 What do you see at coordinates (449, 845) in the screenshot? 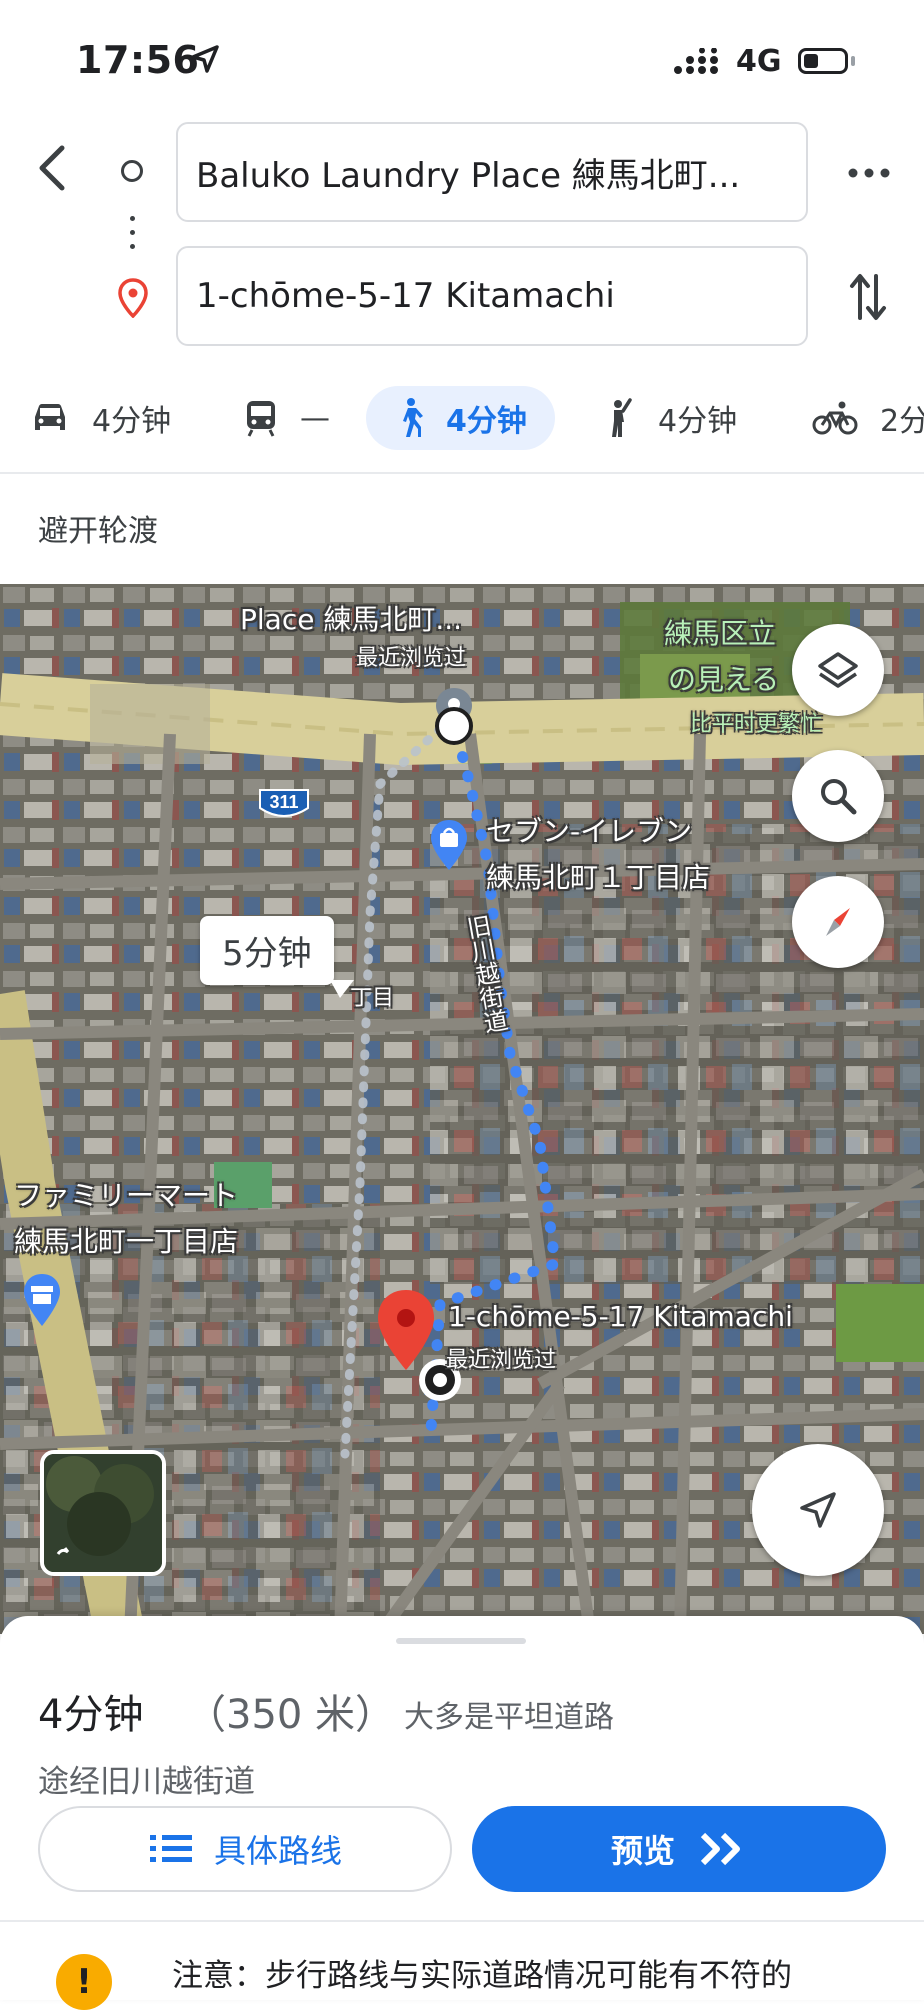
I see `shopping-bag-icon` at bounding box center [449, 845].